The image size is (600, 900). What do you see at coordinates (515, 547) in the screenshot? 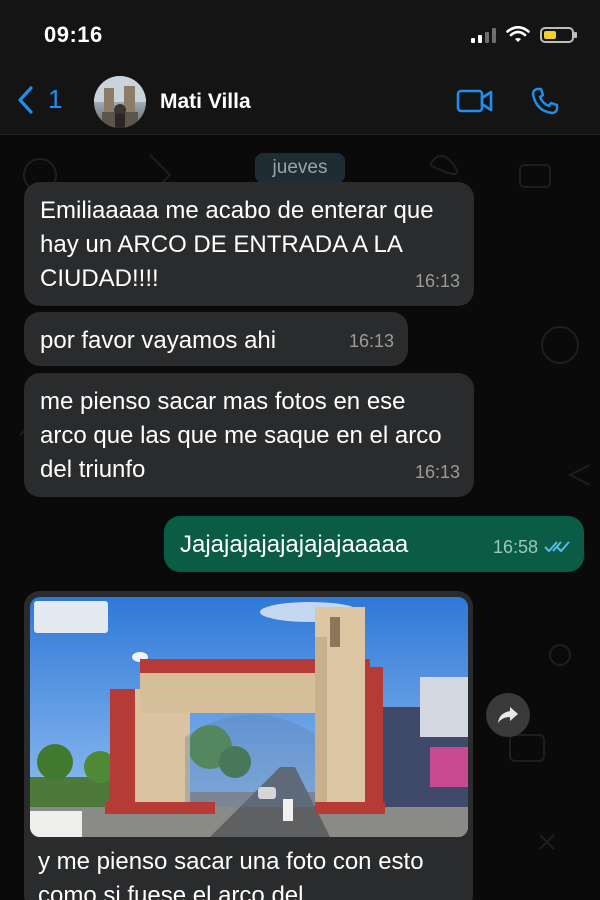
I see `message-time: 16:58` at bounding box center [515, 547].